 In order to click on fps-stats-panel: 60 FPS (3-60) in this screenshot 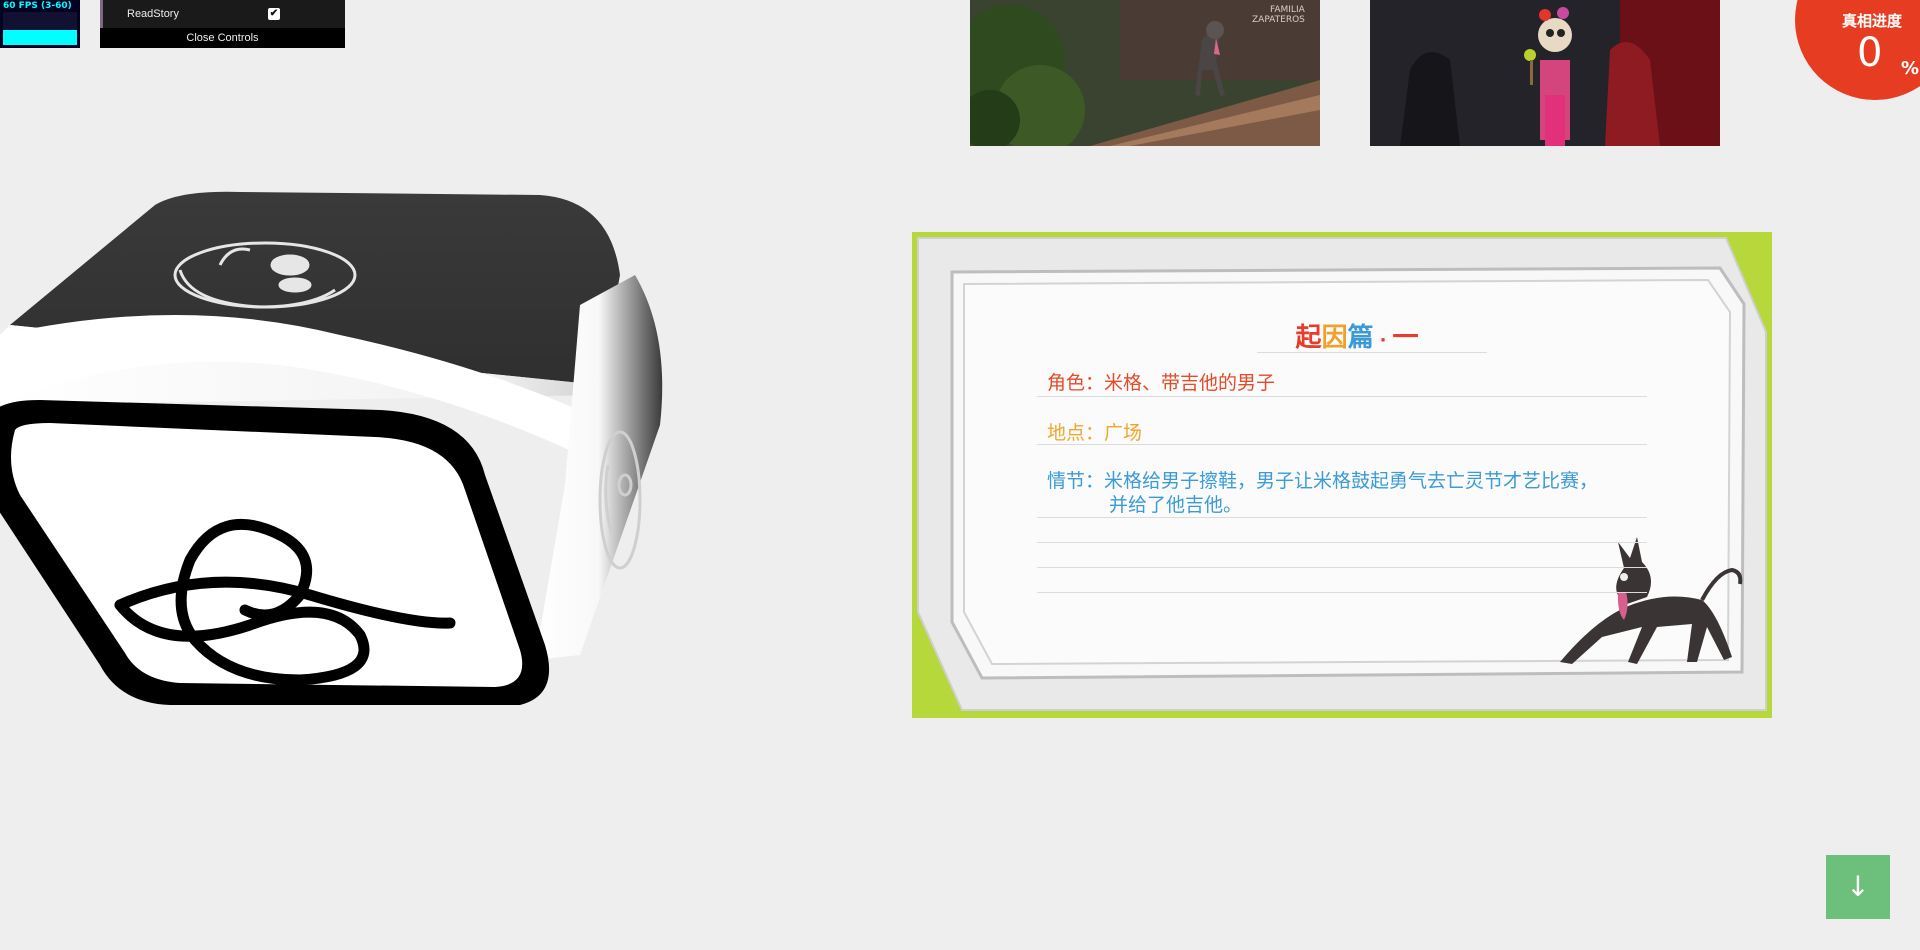, I will do `click(40, 24)`.